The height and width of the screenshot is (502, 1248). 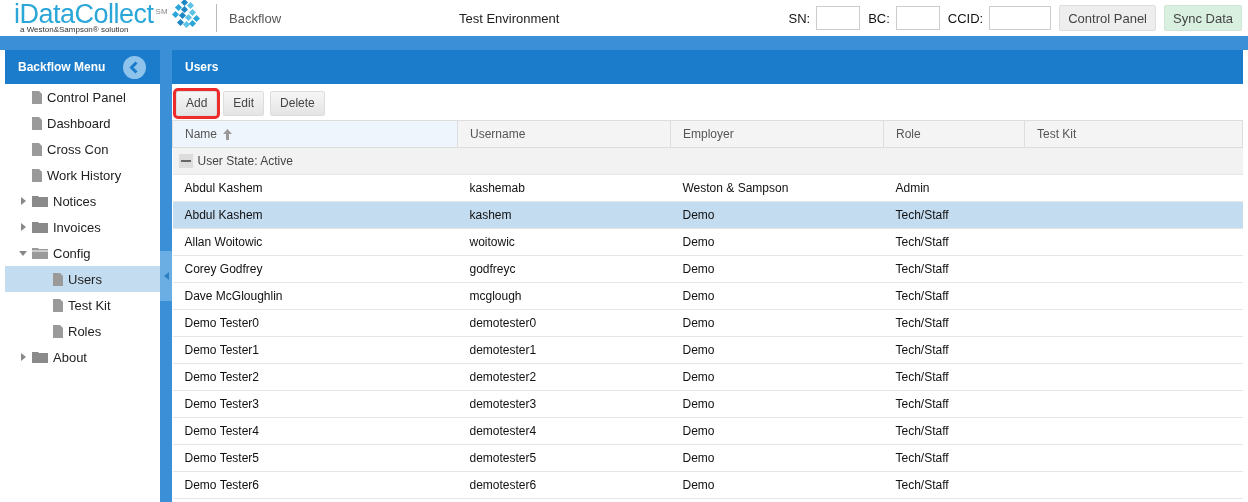 I want to click on sync-button: Sync Data, so click(x=1203, y=18).